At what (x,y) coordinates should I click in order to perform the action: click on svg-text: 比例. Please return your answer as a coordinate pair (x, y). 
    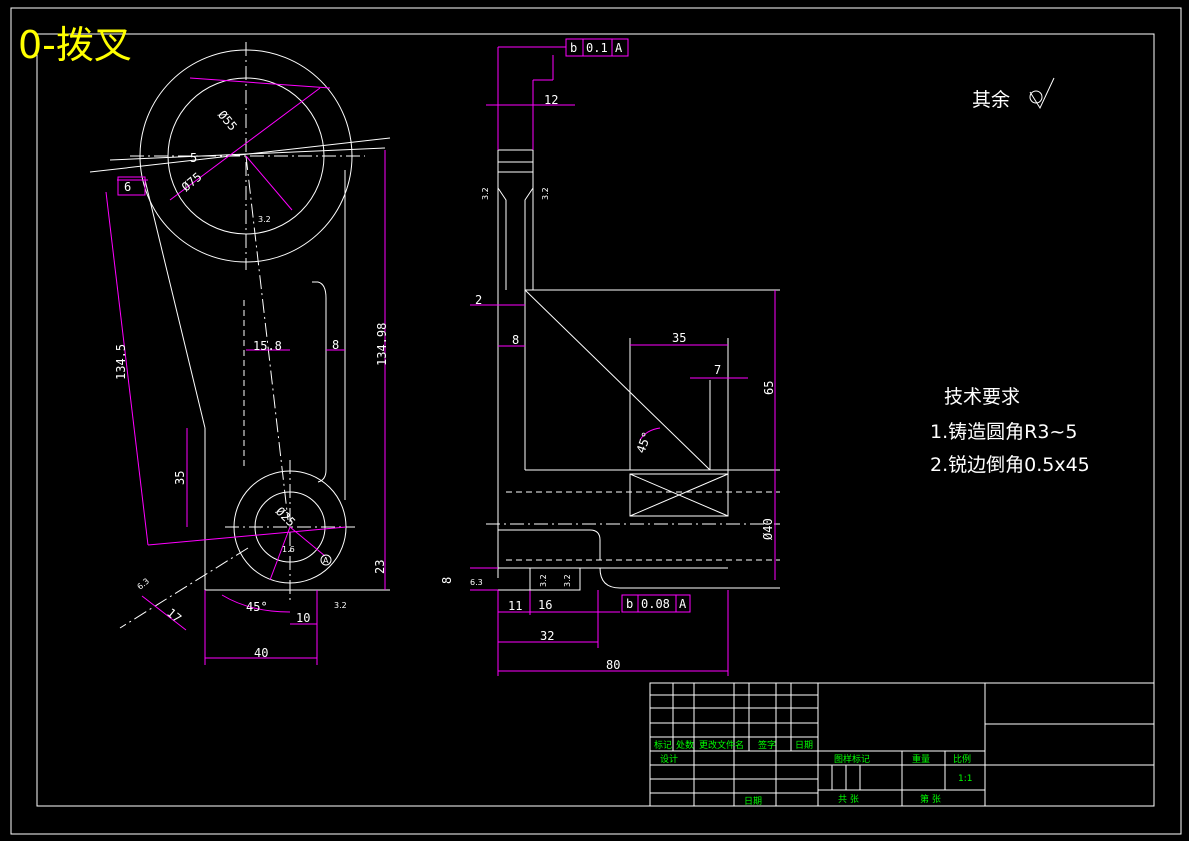
    Looking at the image, I should click on (962, 759).